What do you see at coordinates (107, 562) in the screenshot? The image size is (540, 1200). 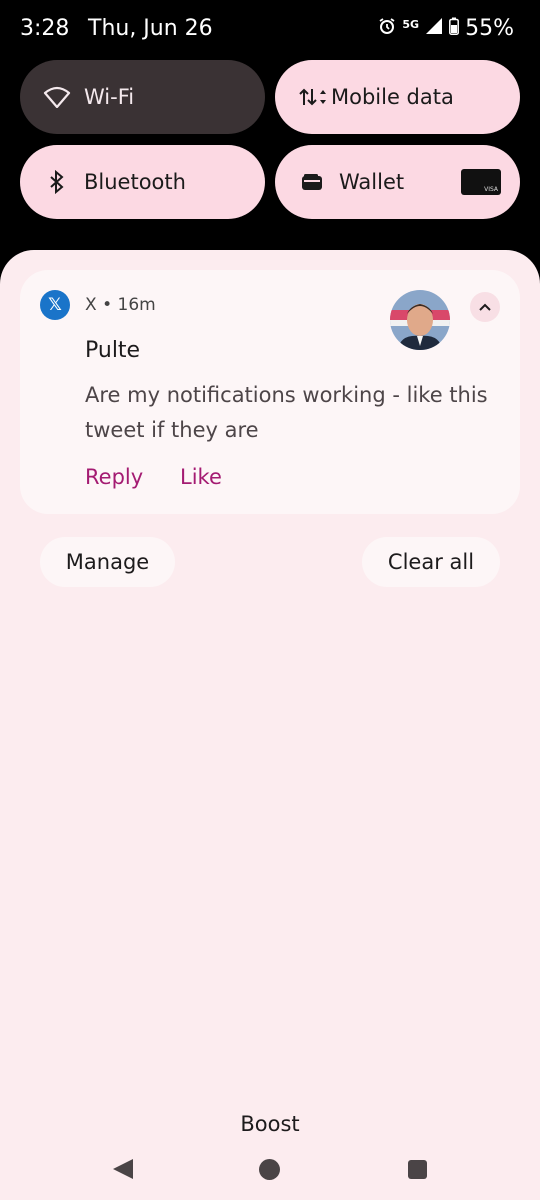 I see `manage-button: Manage` at bounding box center [107, 562].